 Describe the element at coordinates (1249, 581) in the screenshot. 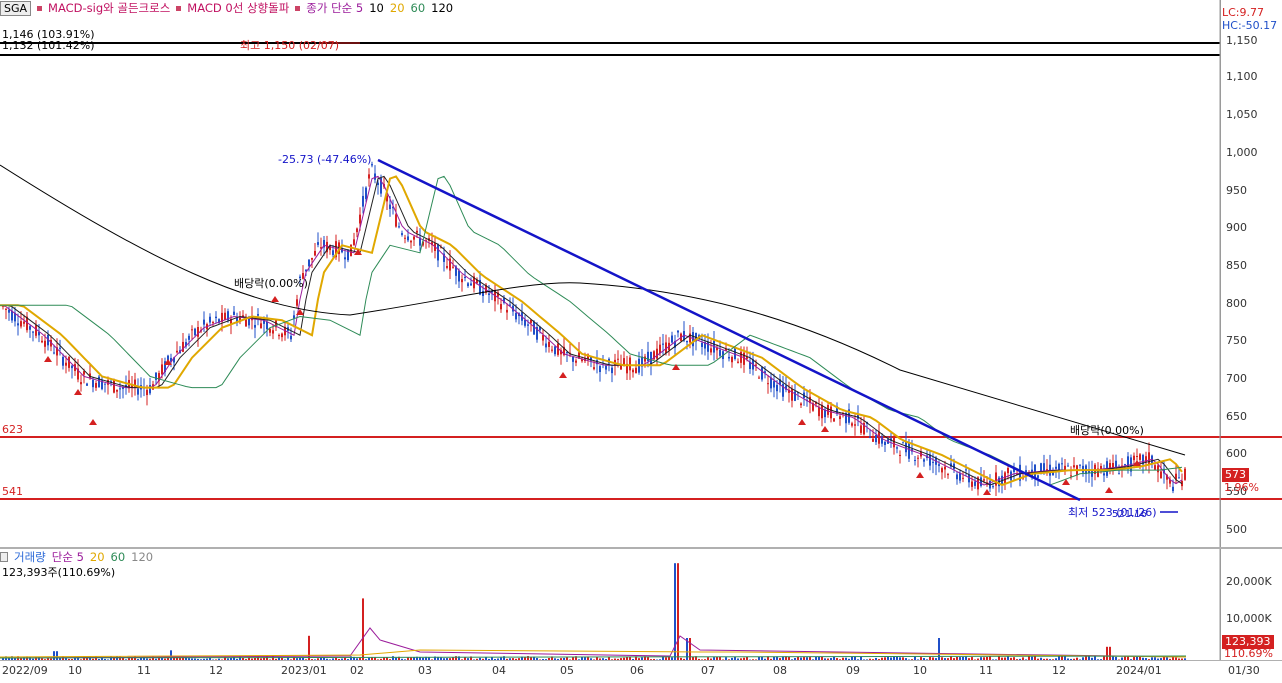

I see `volume-tick: 20,000K` at that location.